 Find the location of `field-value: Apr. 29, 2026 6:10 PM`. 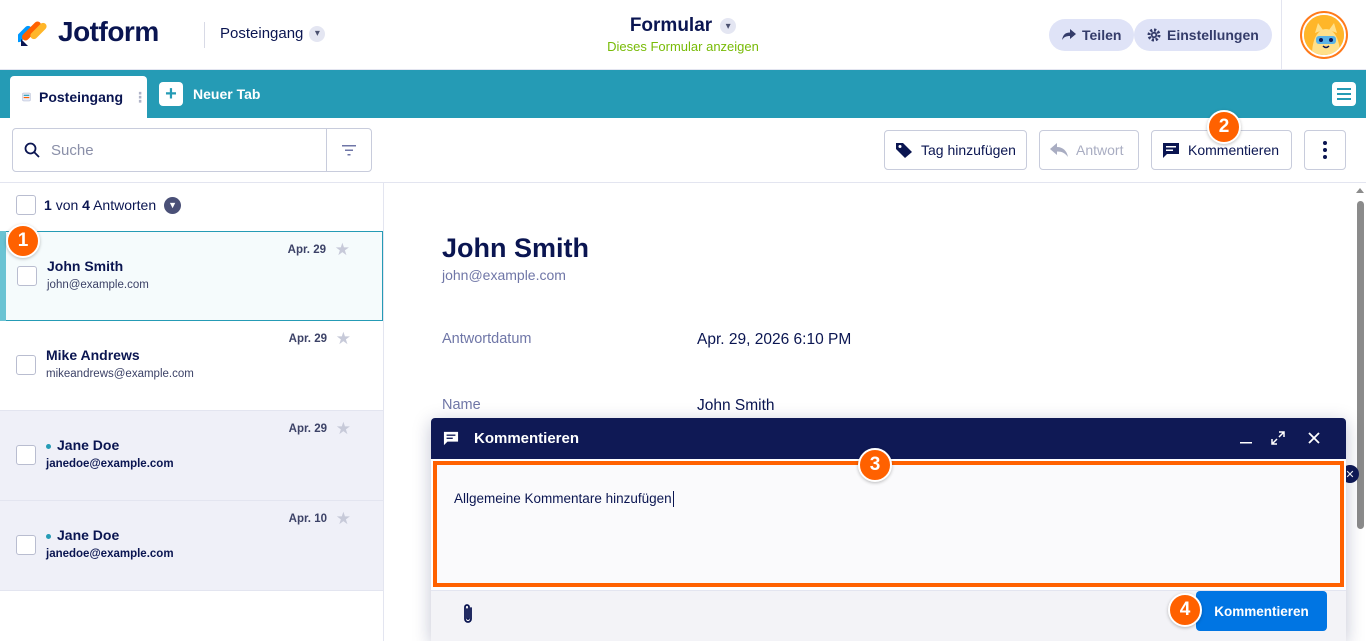

field-value: Apr. 29, 2026 6:10 PM is located at coordinates (774, 339).